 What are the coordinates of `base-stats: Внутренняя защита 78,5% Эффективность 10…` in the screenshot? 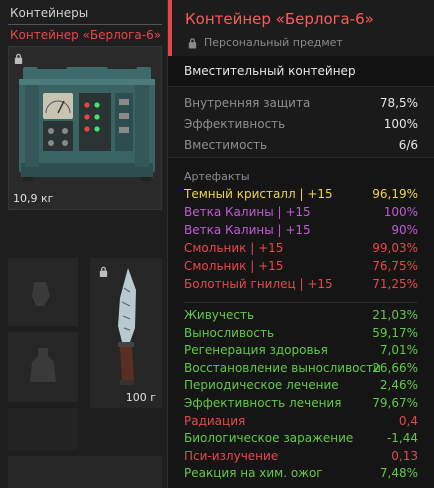 It's located at (301, 122).